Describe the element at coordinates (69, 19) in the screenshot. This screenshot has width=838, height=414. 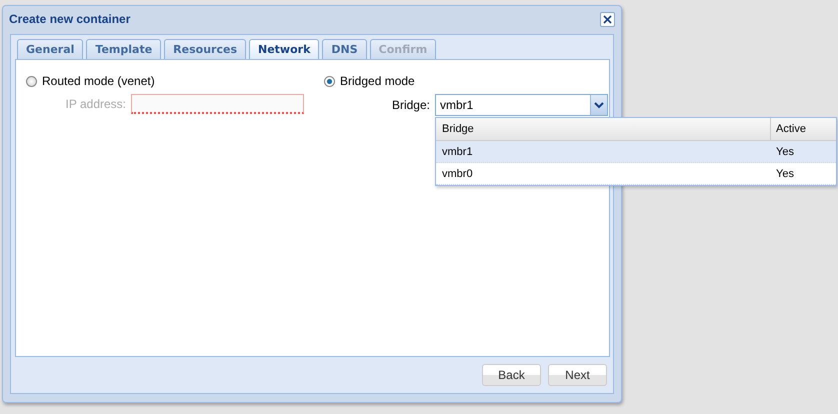
I see `window-title: Create new container` at that location.